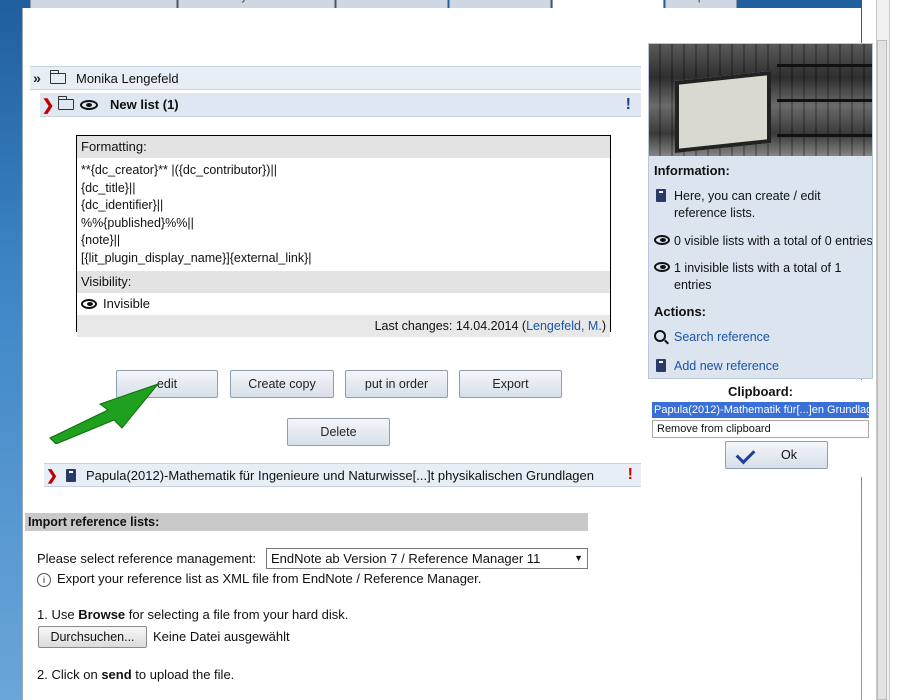 The height and width of the screenshot is (700, 900). I want to click on format-line: {dc_title}||, so click(108, 187).